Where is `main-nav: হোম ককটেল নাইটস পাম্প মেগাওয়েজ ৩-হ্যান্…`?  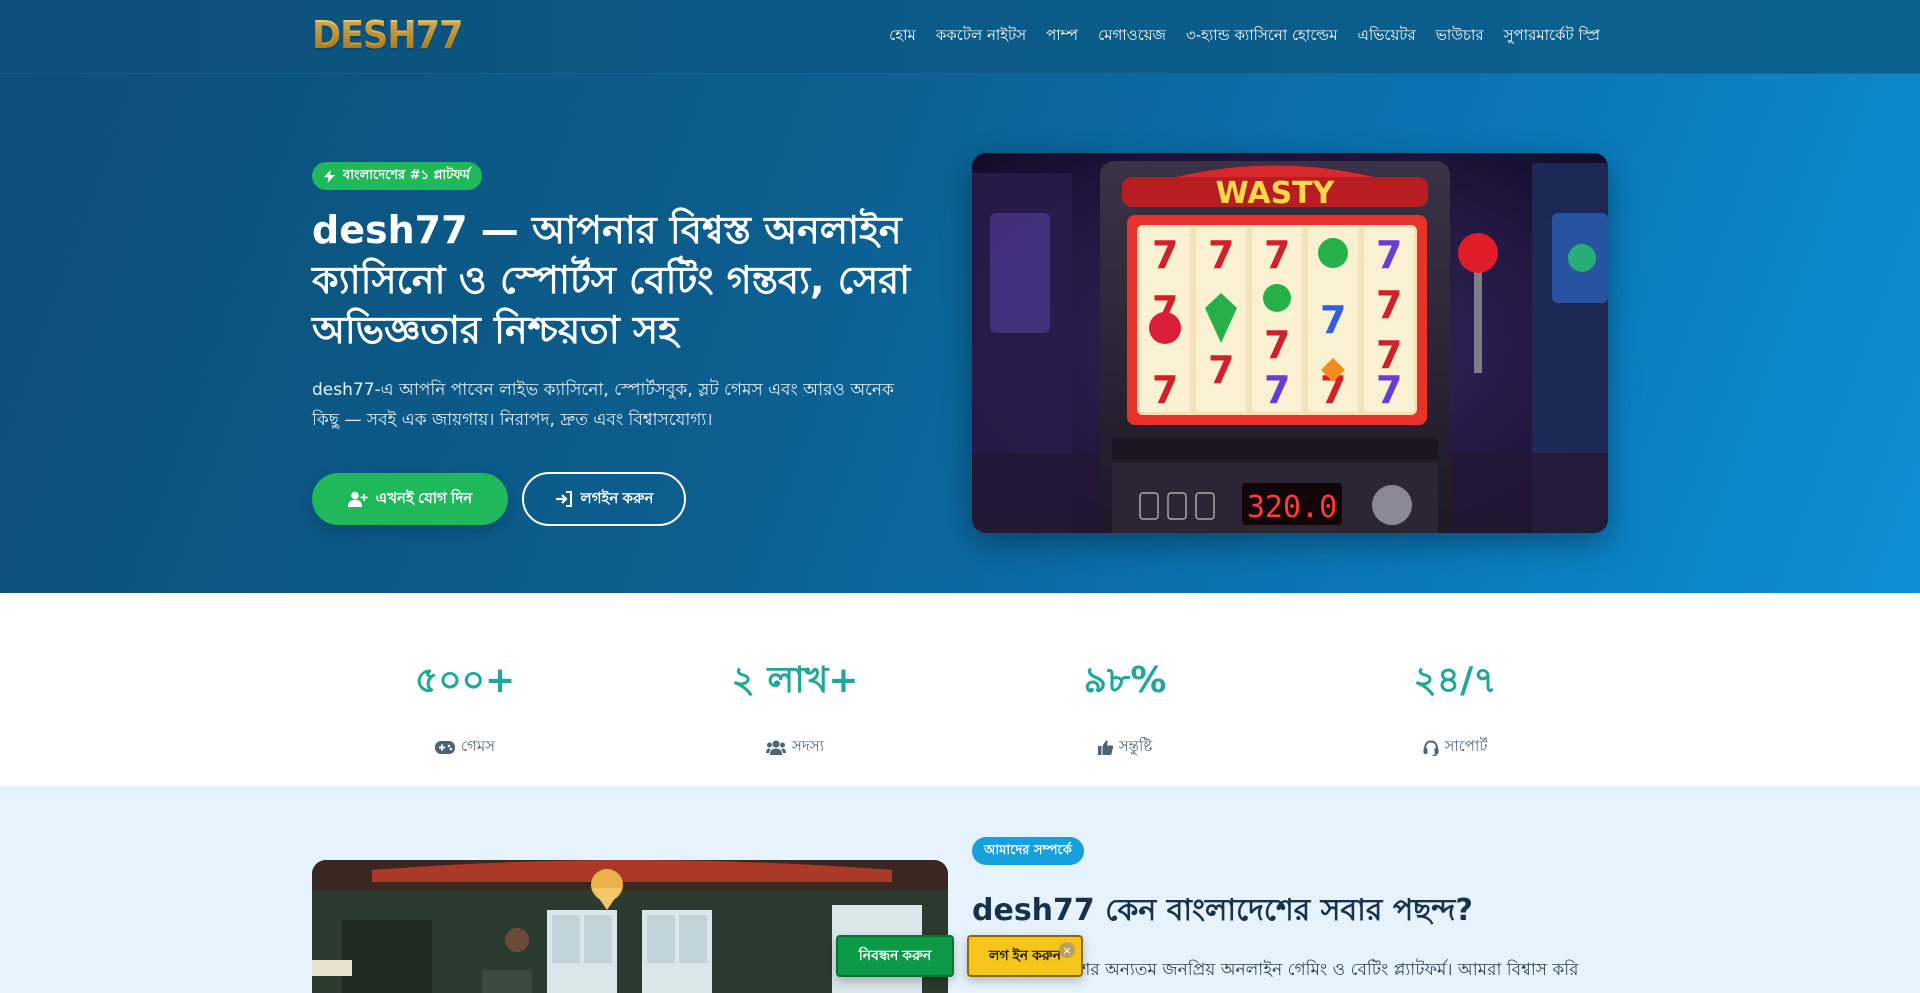
main-nav: হোম ককটেল নাইটস পাম্প মেগাওয়েজ ৩-হ্যান্… is located at coordinates (1234, 36).